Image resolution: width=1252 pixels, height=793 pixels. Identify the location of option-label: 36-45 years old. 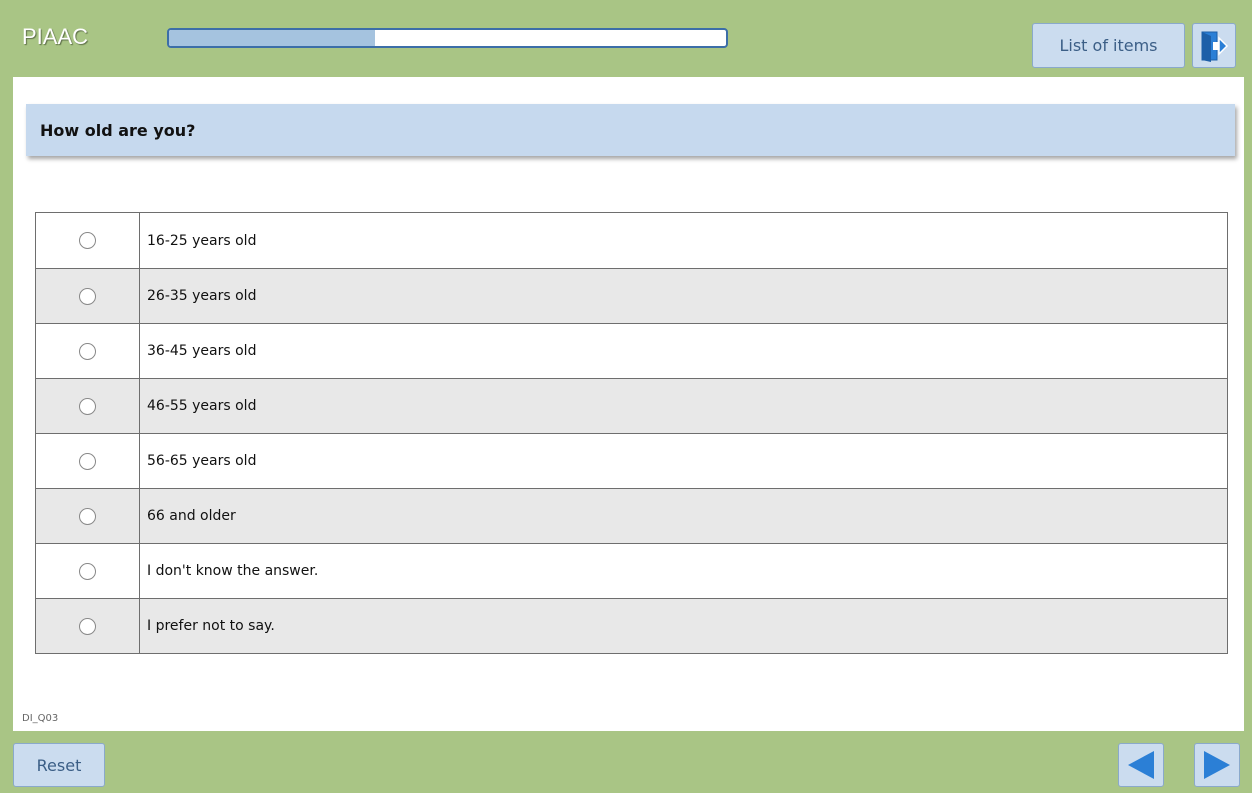
(202, 351).